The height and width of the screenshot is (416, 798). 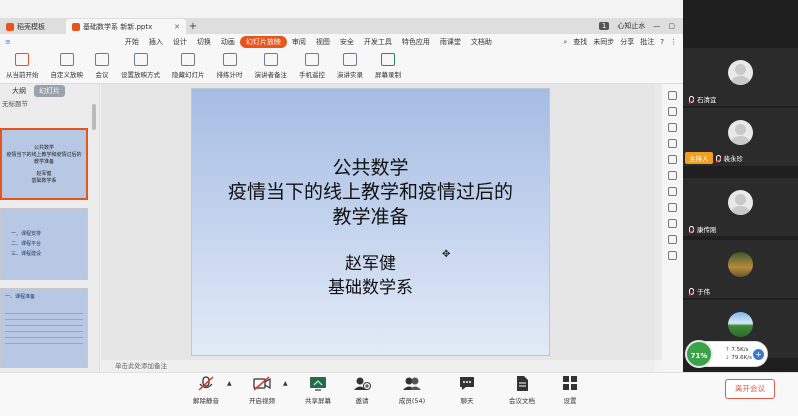 What do you see at coordinates (378, 42) in the screenshot?
I see `menu-item-developer: 开发工具` at bounding box center [378, 42].